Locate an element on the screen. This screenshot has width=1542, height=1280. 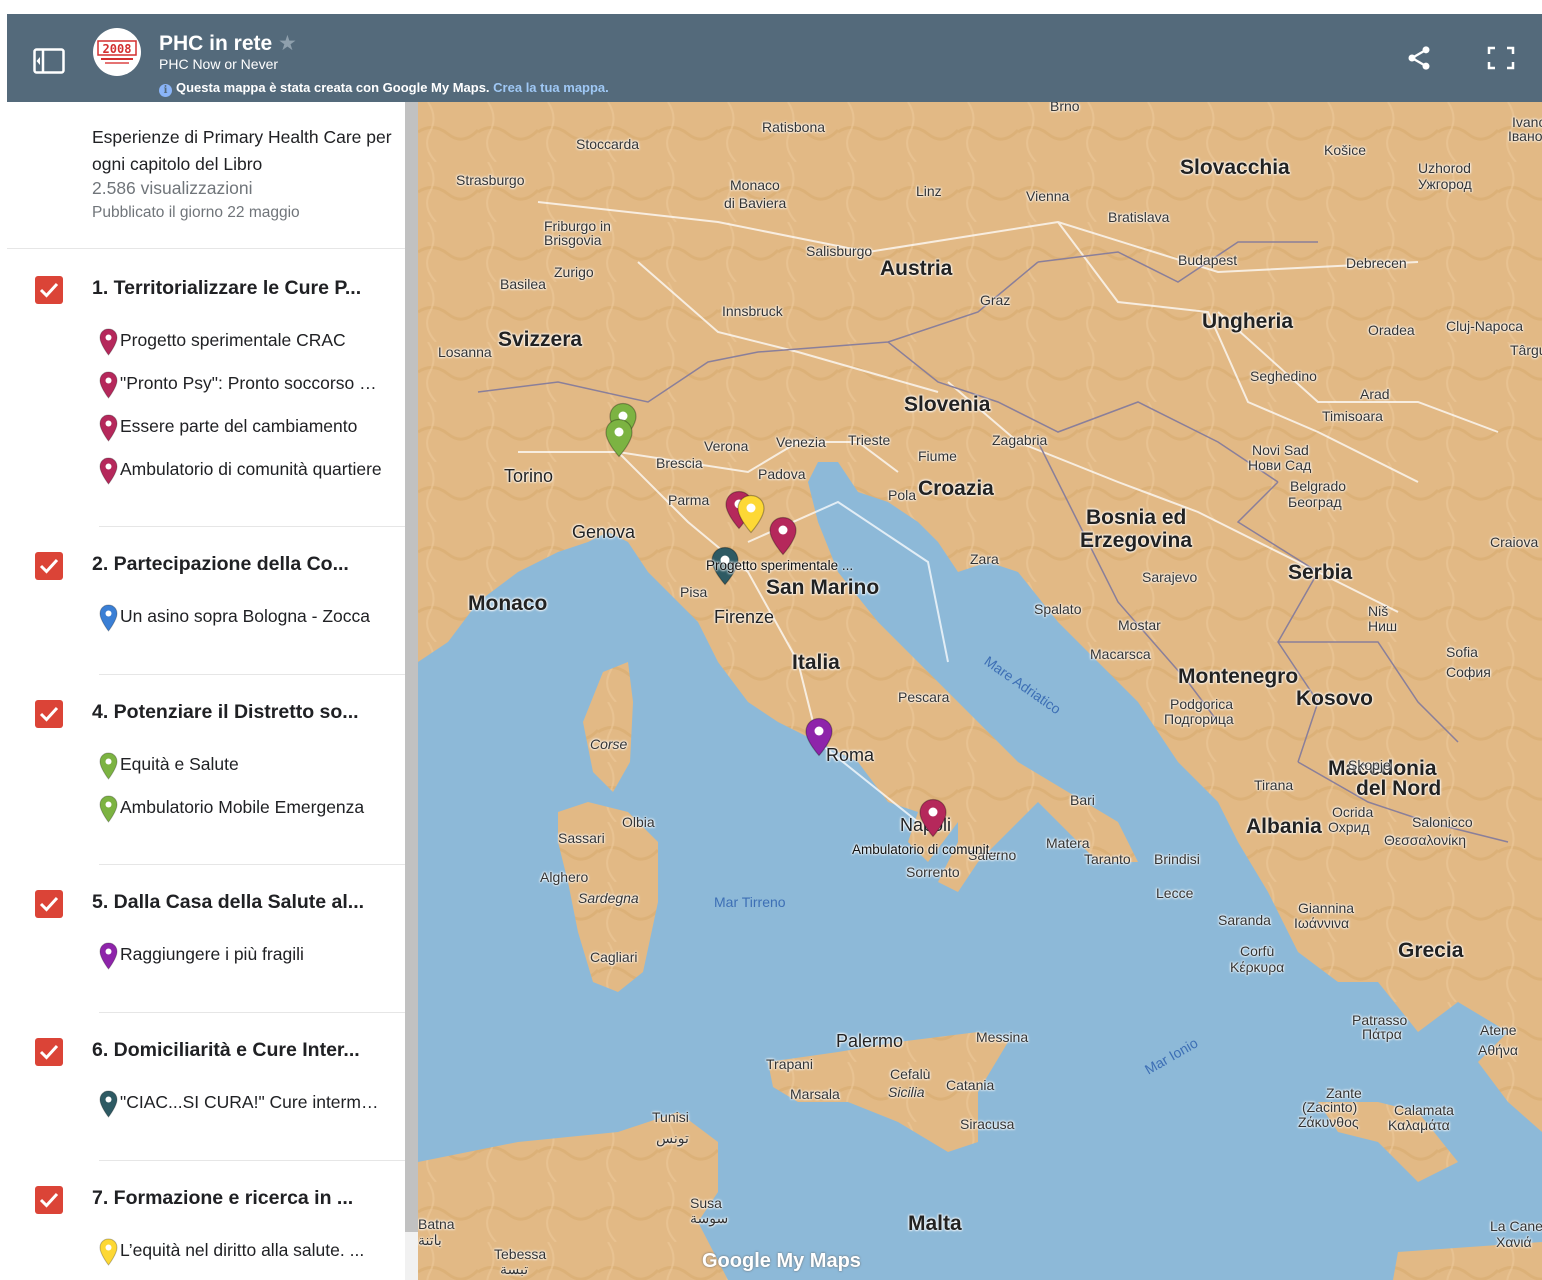
city-label: Innsbruck is located at coordinates (752, 311).